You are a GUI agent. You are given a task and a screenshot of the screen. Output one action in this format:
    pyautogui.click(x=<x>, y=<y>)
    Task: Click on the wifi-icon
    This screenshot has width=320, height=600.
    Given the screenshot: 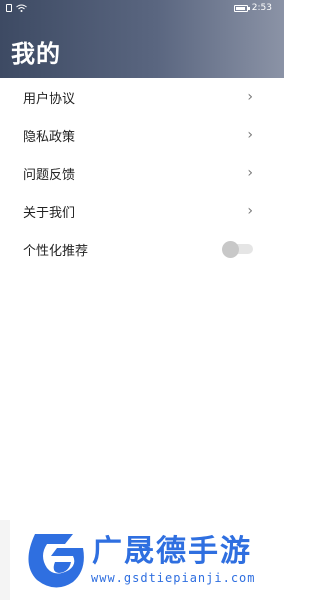 What is the action you would take?
    pyautogui.click(x=21, y=8)
    